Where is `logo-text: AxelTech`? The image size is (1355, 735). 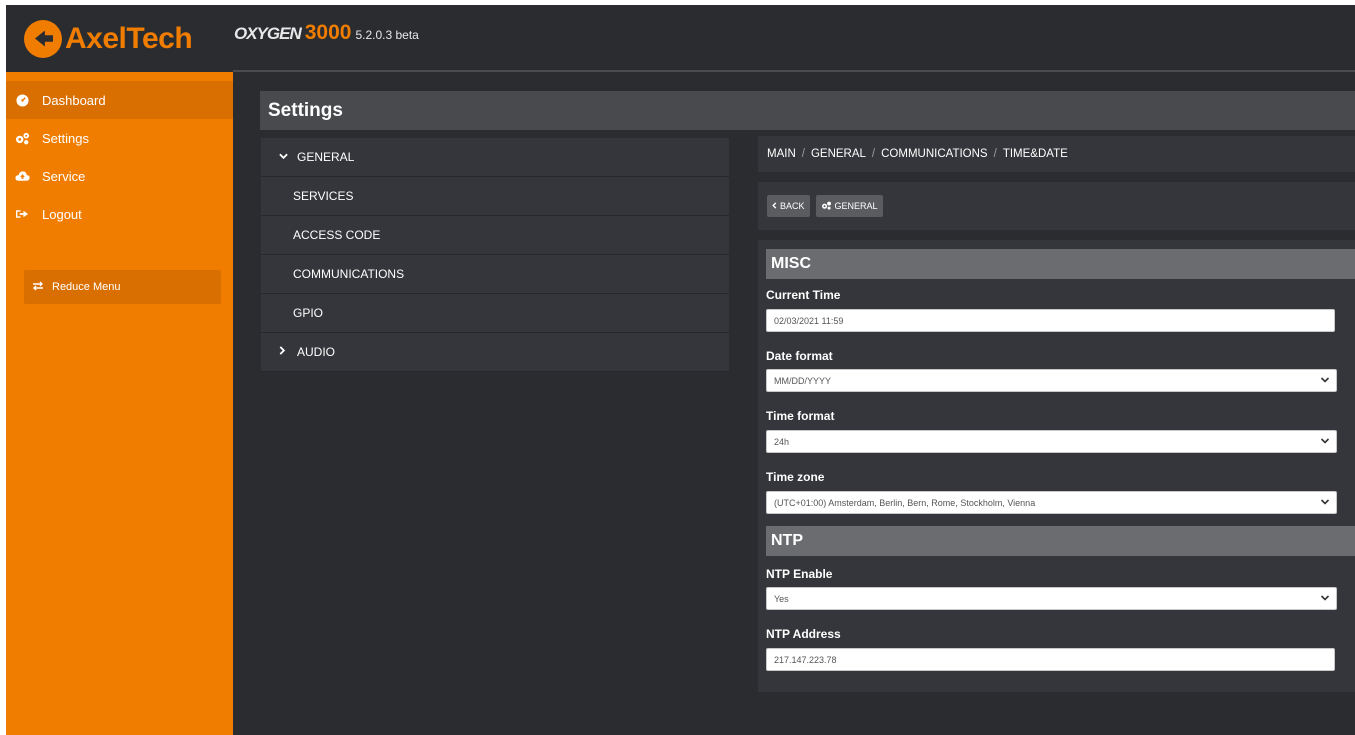
logo-text: AxelTech is located at coordinates (129, 38).